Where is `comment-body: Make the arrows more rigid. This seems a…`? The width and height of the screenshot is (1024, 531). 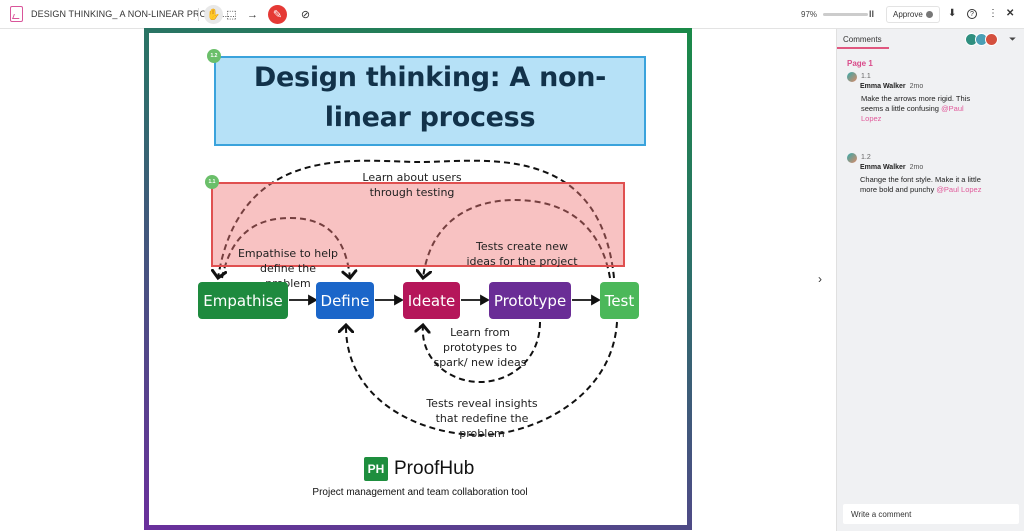 comment-body: Make the arrows more rigid. This seems a… is located at coordinates (923, 109).